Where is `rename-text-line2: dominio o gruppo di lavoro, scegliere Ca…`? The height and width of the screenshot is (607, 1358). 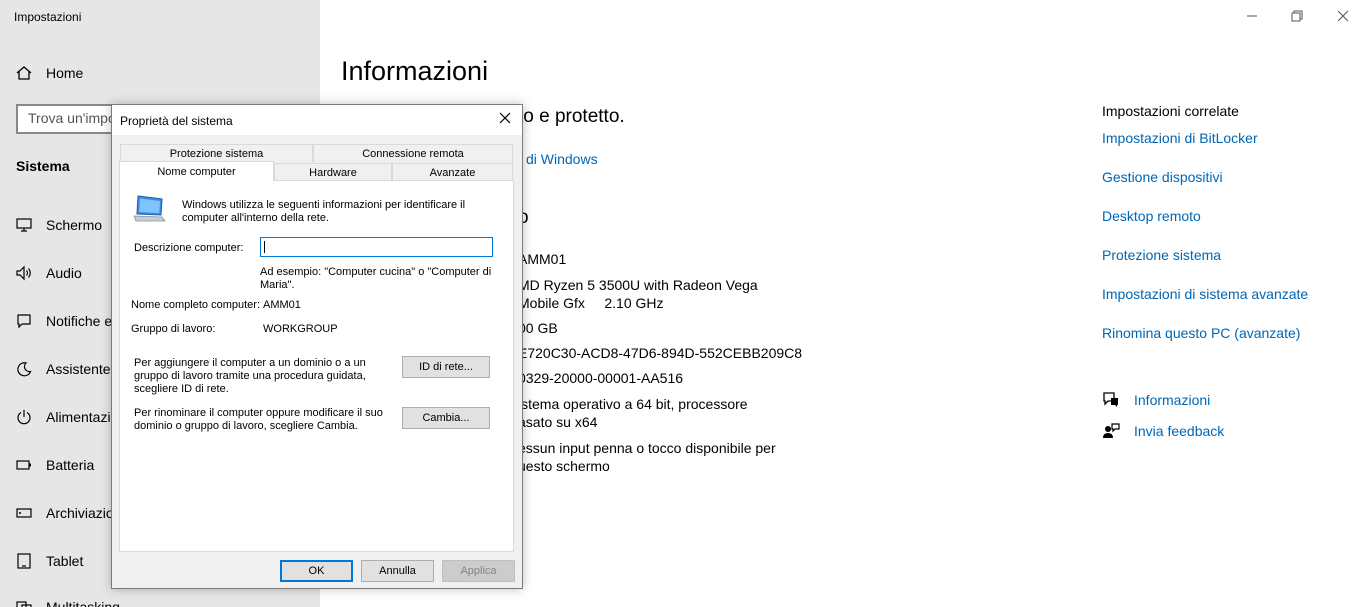
rename-text-line2: dominio o gruppo di lavoro, scegliere Ca… is located at coordinates (246, 426).